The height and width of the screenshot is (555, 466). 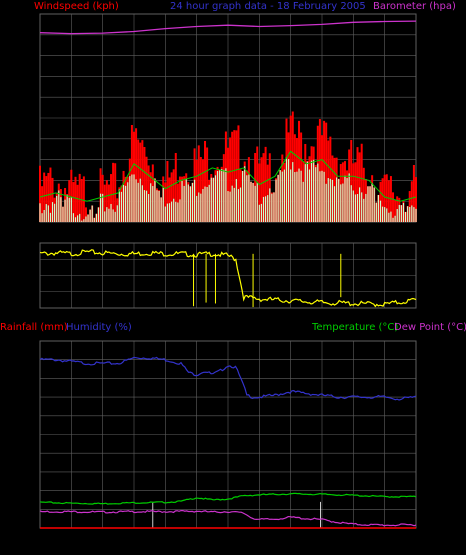 What do you see at coordinates (354, 327) in the screenshot?
I see `temperature-axis-title: Temperature (°C)` at bounding box center [354, 327].